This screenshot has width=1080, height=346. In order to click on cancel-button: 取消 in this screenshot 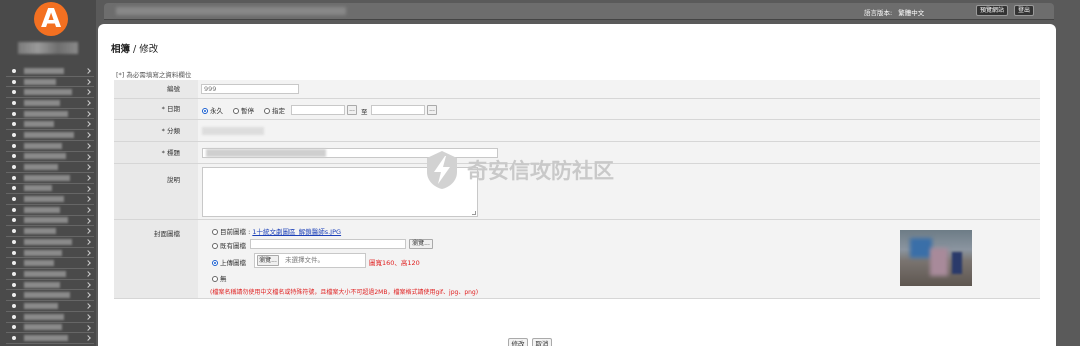, I will do `click(542, 342)`.